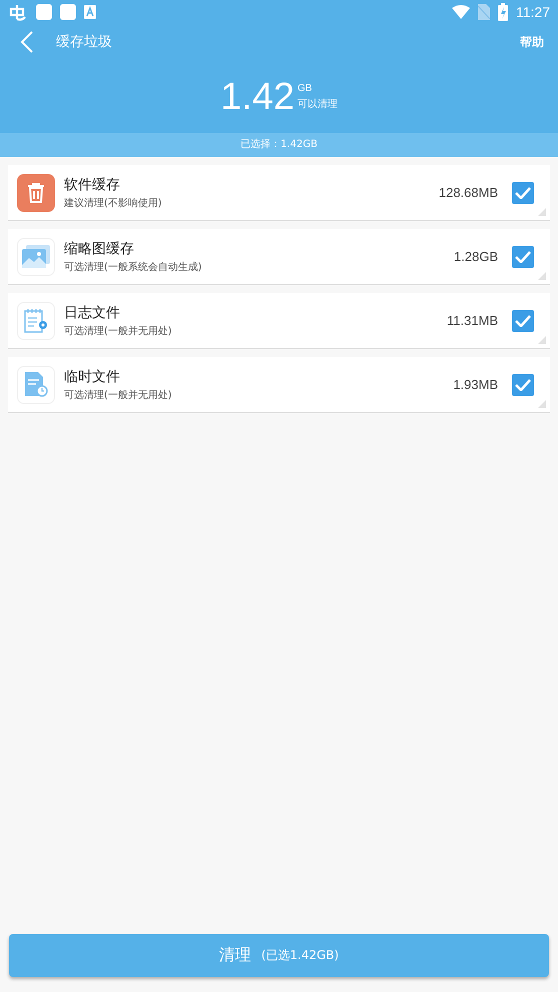  What do you see at coordinates (92, 377) in the screenshot?
I see `item-title: 临时文件` at bounding box center [92, 377].